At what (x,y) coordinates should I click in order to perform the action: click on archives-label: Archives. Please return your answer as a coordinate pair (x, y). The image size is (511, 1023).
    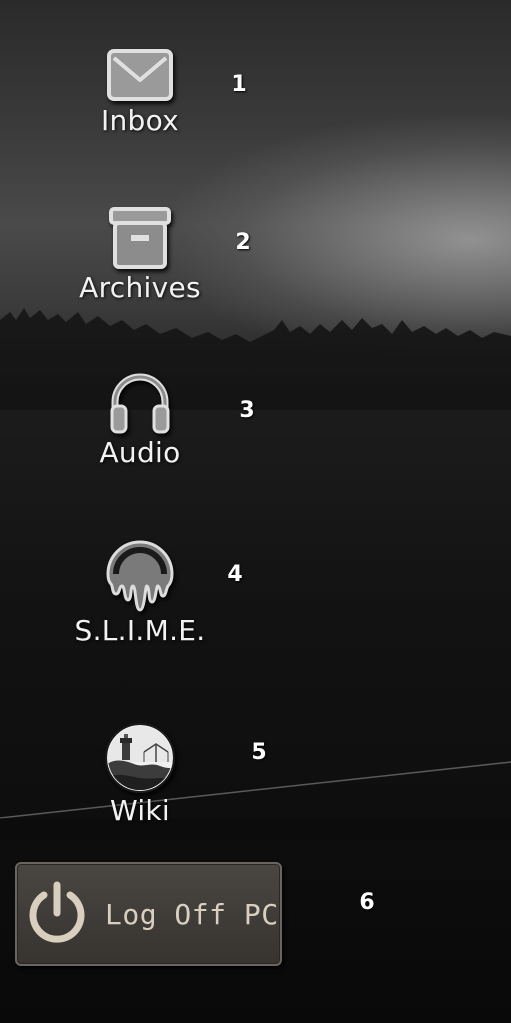
    Looking at the image, I should click on (140, 287).